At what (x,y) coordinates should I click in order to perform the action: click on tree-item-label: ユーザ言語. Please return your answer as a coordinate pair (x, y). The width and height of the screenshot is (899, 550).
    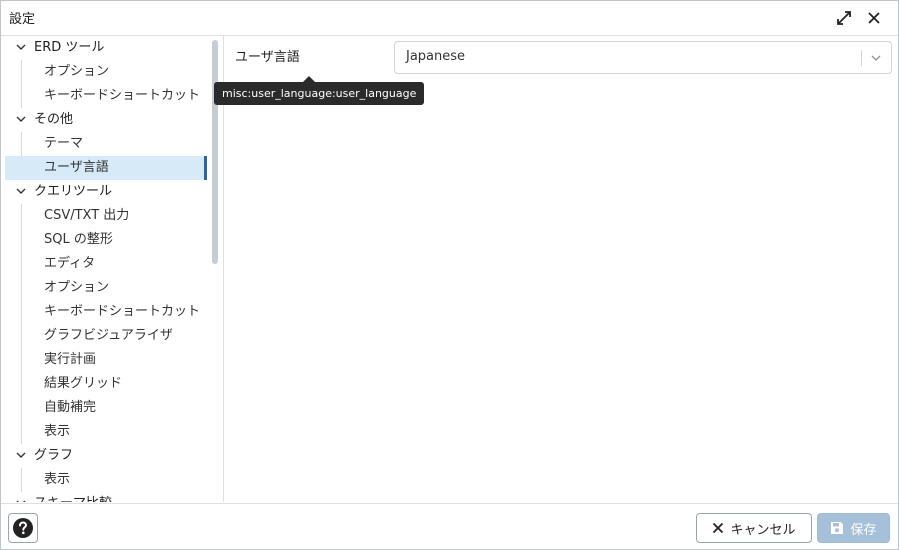
    Looking at the image, I should click on (76, 167).